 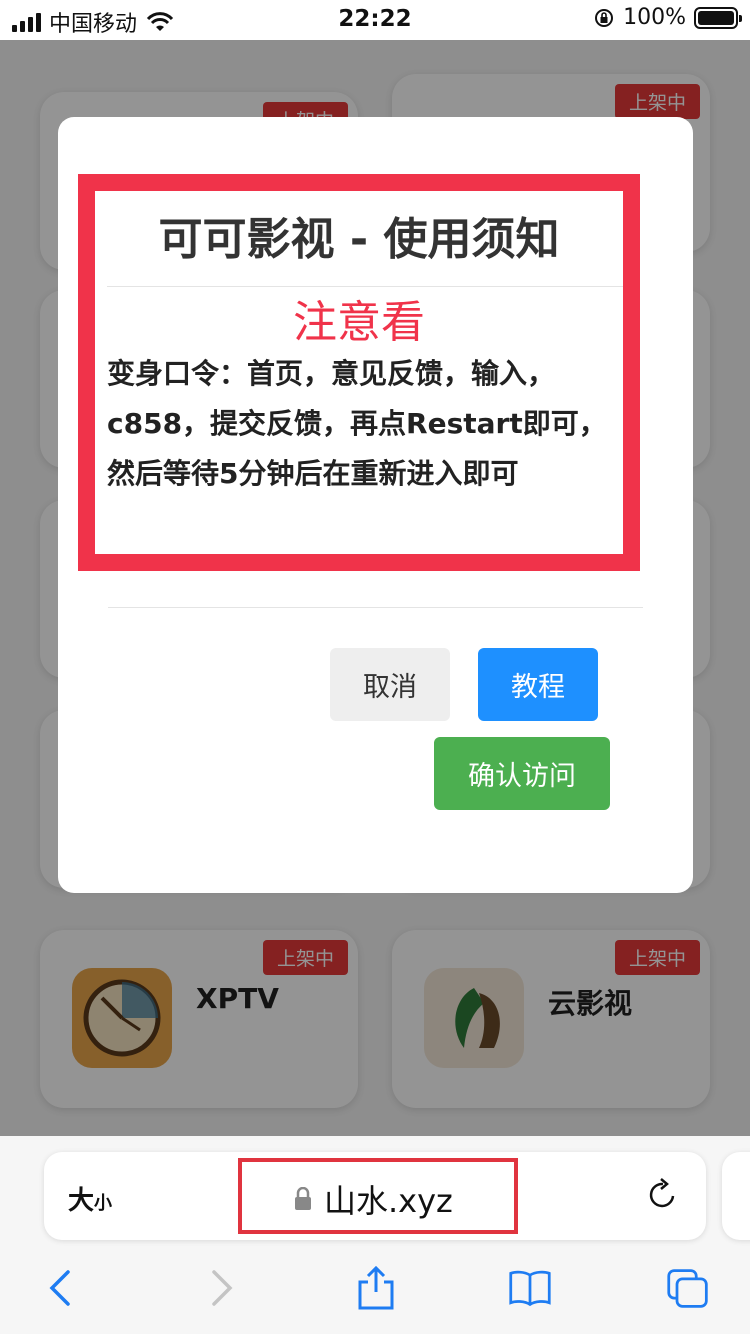 What do you see at coordinates (718, 17) in the screenshot?
I see `battery-icon` at bounding box center [718, 17].